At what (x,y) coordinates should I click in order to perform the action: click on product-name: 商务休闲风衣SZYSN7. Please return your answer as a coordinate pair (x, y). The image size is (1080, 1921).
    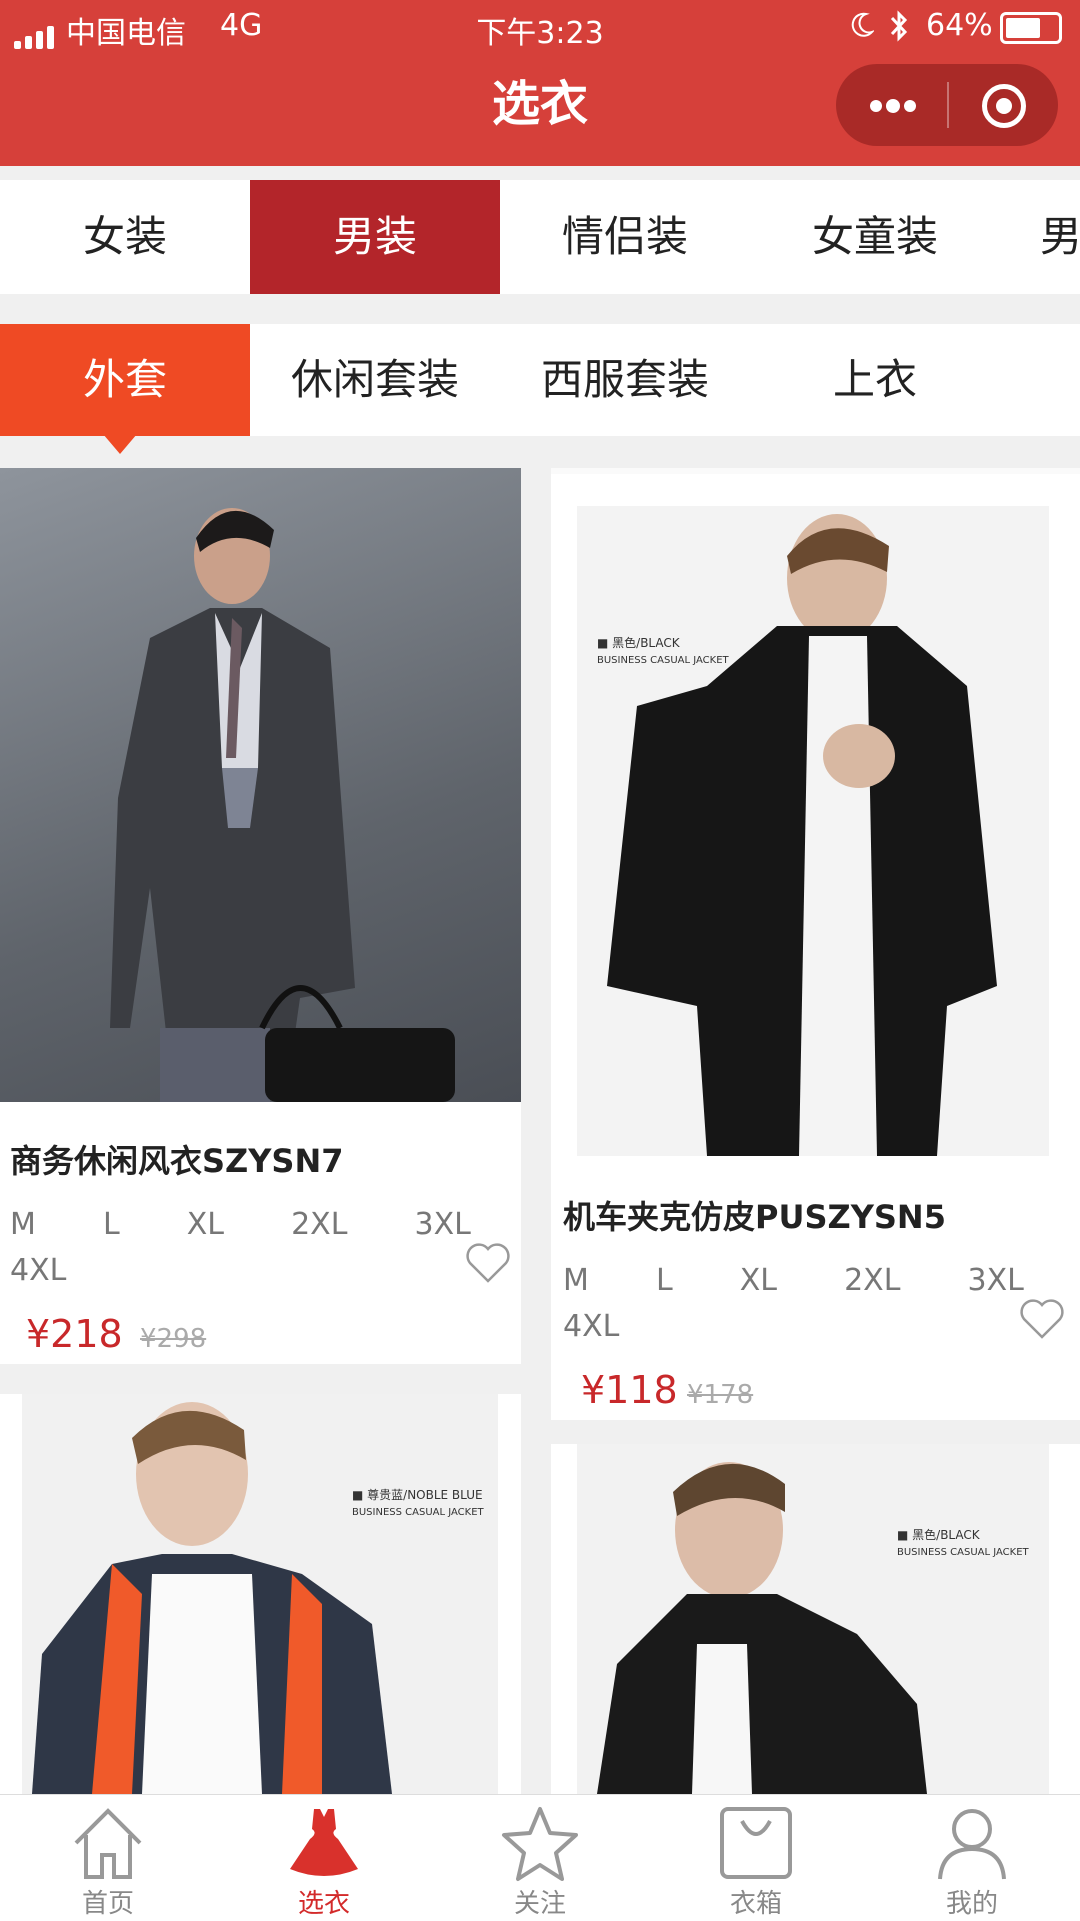
    Looking at the image, I should click on (177, 1159).